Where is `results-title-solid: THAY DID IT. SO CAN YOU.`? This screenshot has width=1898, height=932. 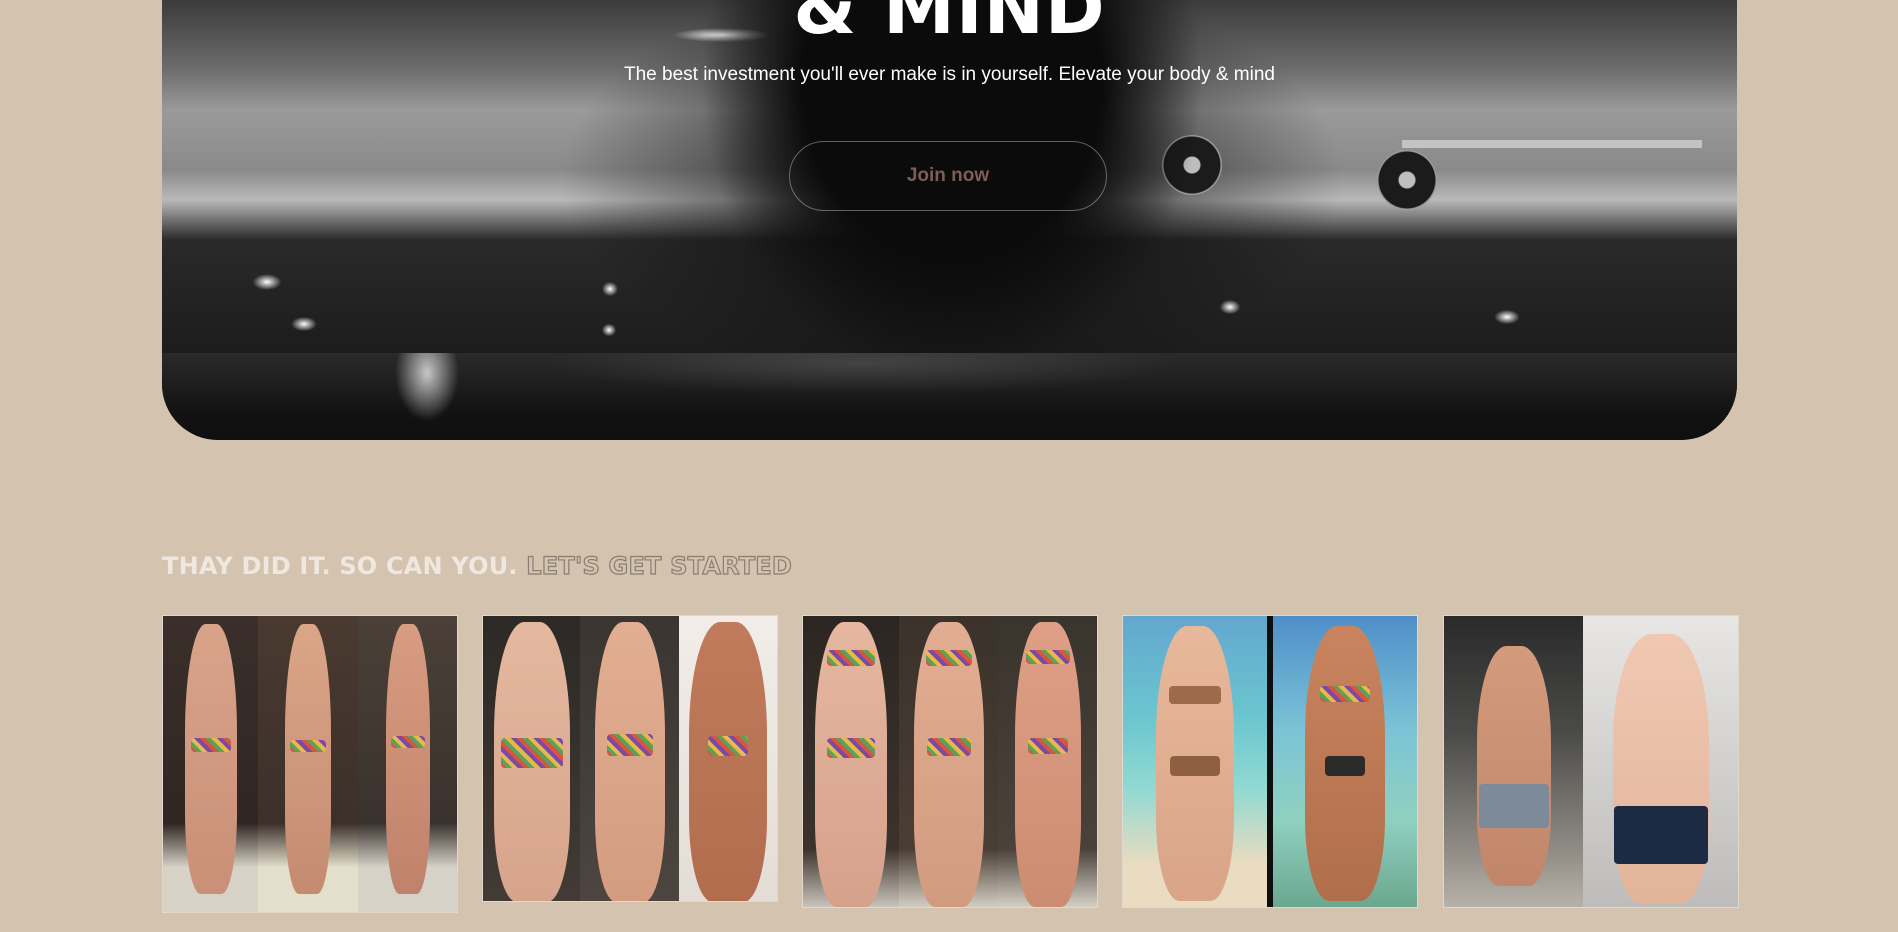
results-title-solid: THAY DID IT. SO CAN YOU. is located at coordinates (340, 566).